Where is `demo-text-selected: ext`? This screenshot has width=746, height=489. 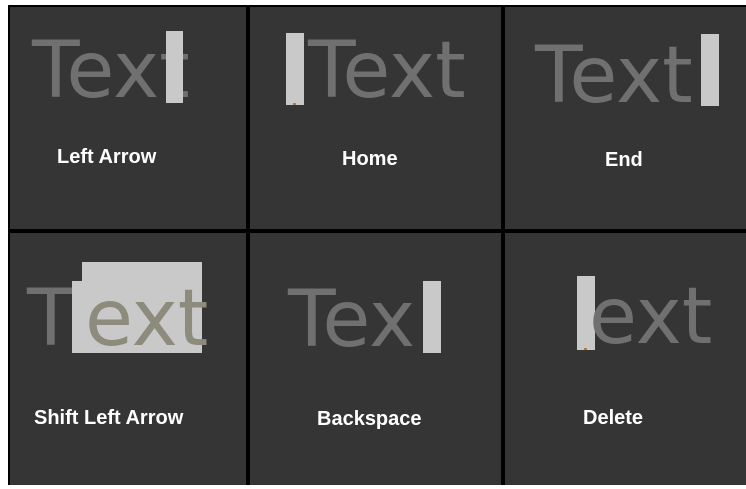 demo-text-selected: ext is located at coordinates (147, 319).